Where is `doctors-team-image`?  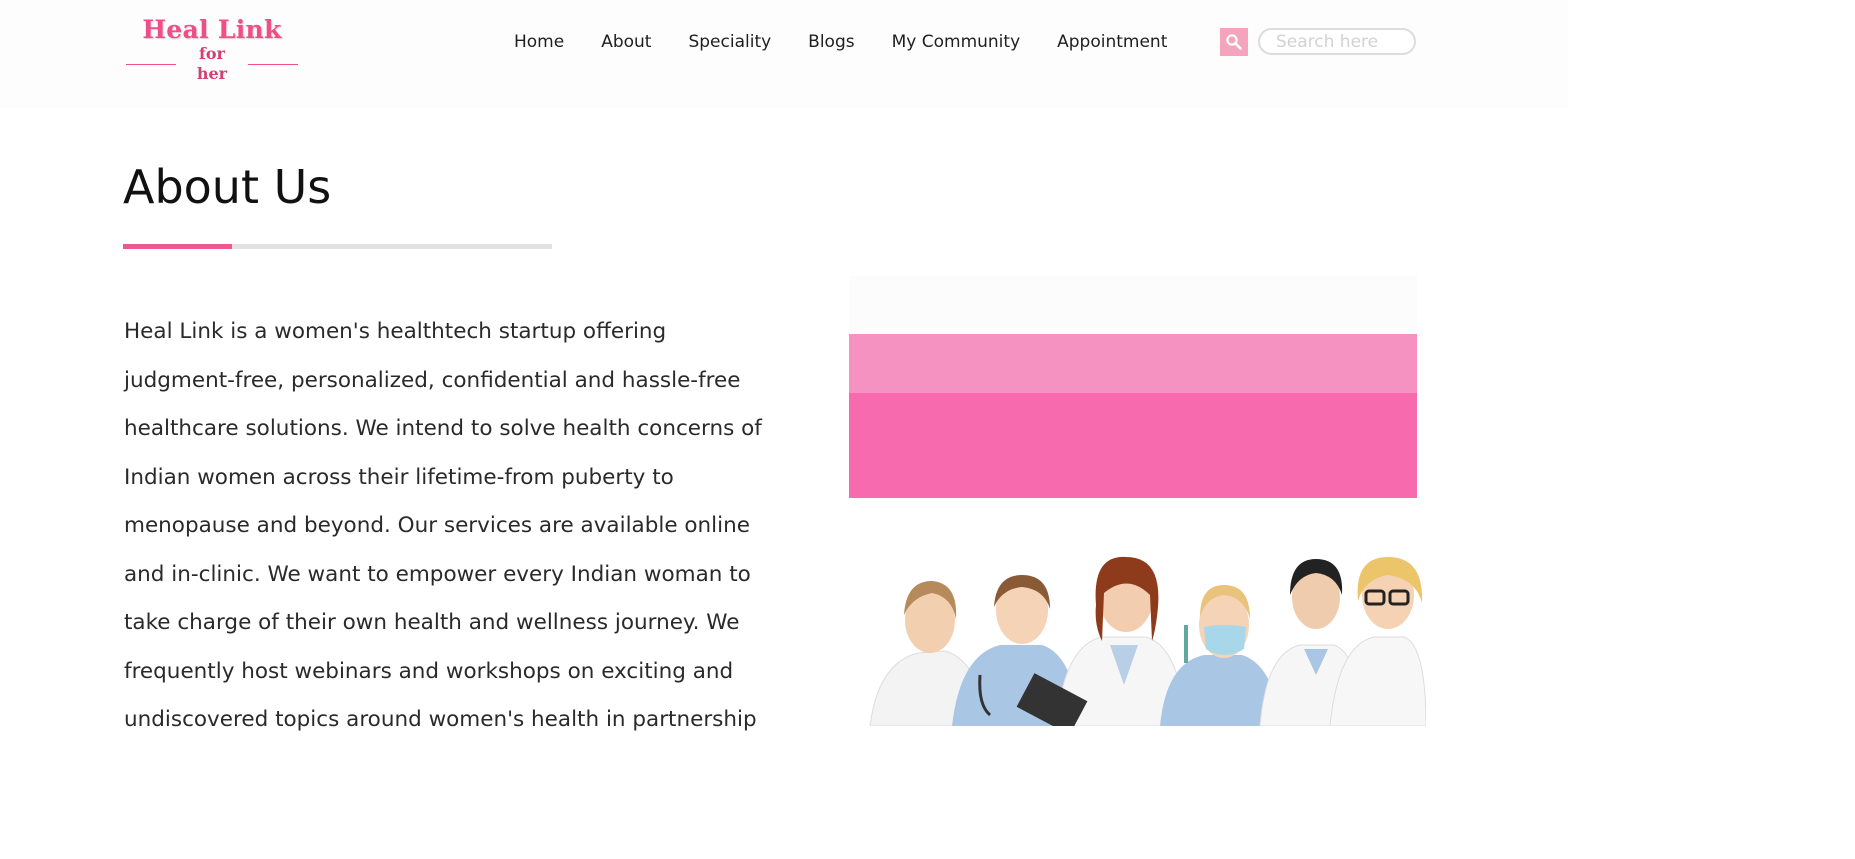 doctors-team-image is located at coordinates (1143, 635).